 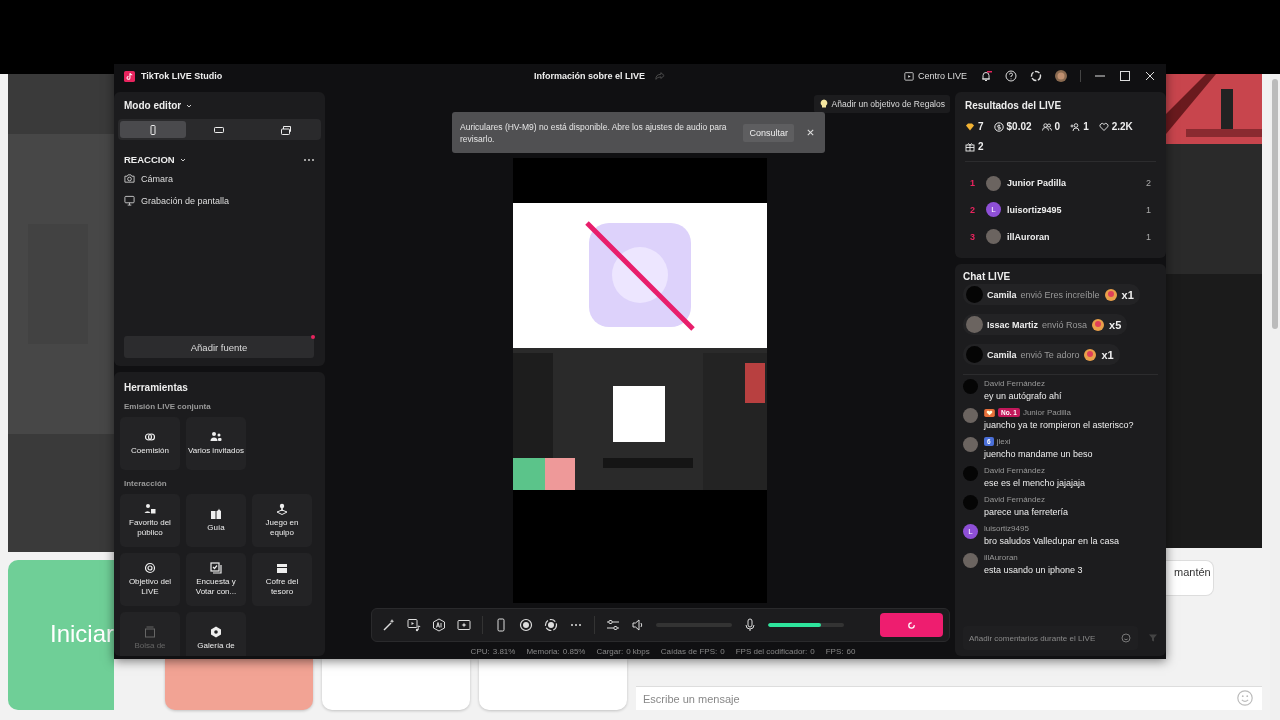 I want to click on chat-title: Chat LIVE, so click(x=987, y=276).